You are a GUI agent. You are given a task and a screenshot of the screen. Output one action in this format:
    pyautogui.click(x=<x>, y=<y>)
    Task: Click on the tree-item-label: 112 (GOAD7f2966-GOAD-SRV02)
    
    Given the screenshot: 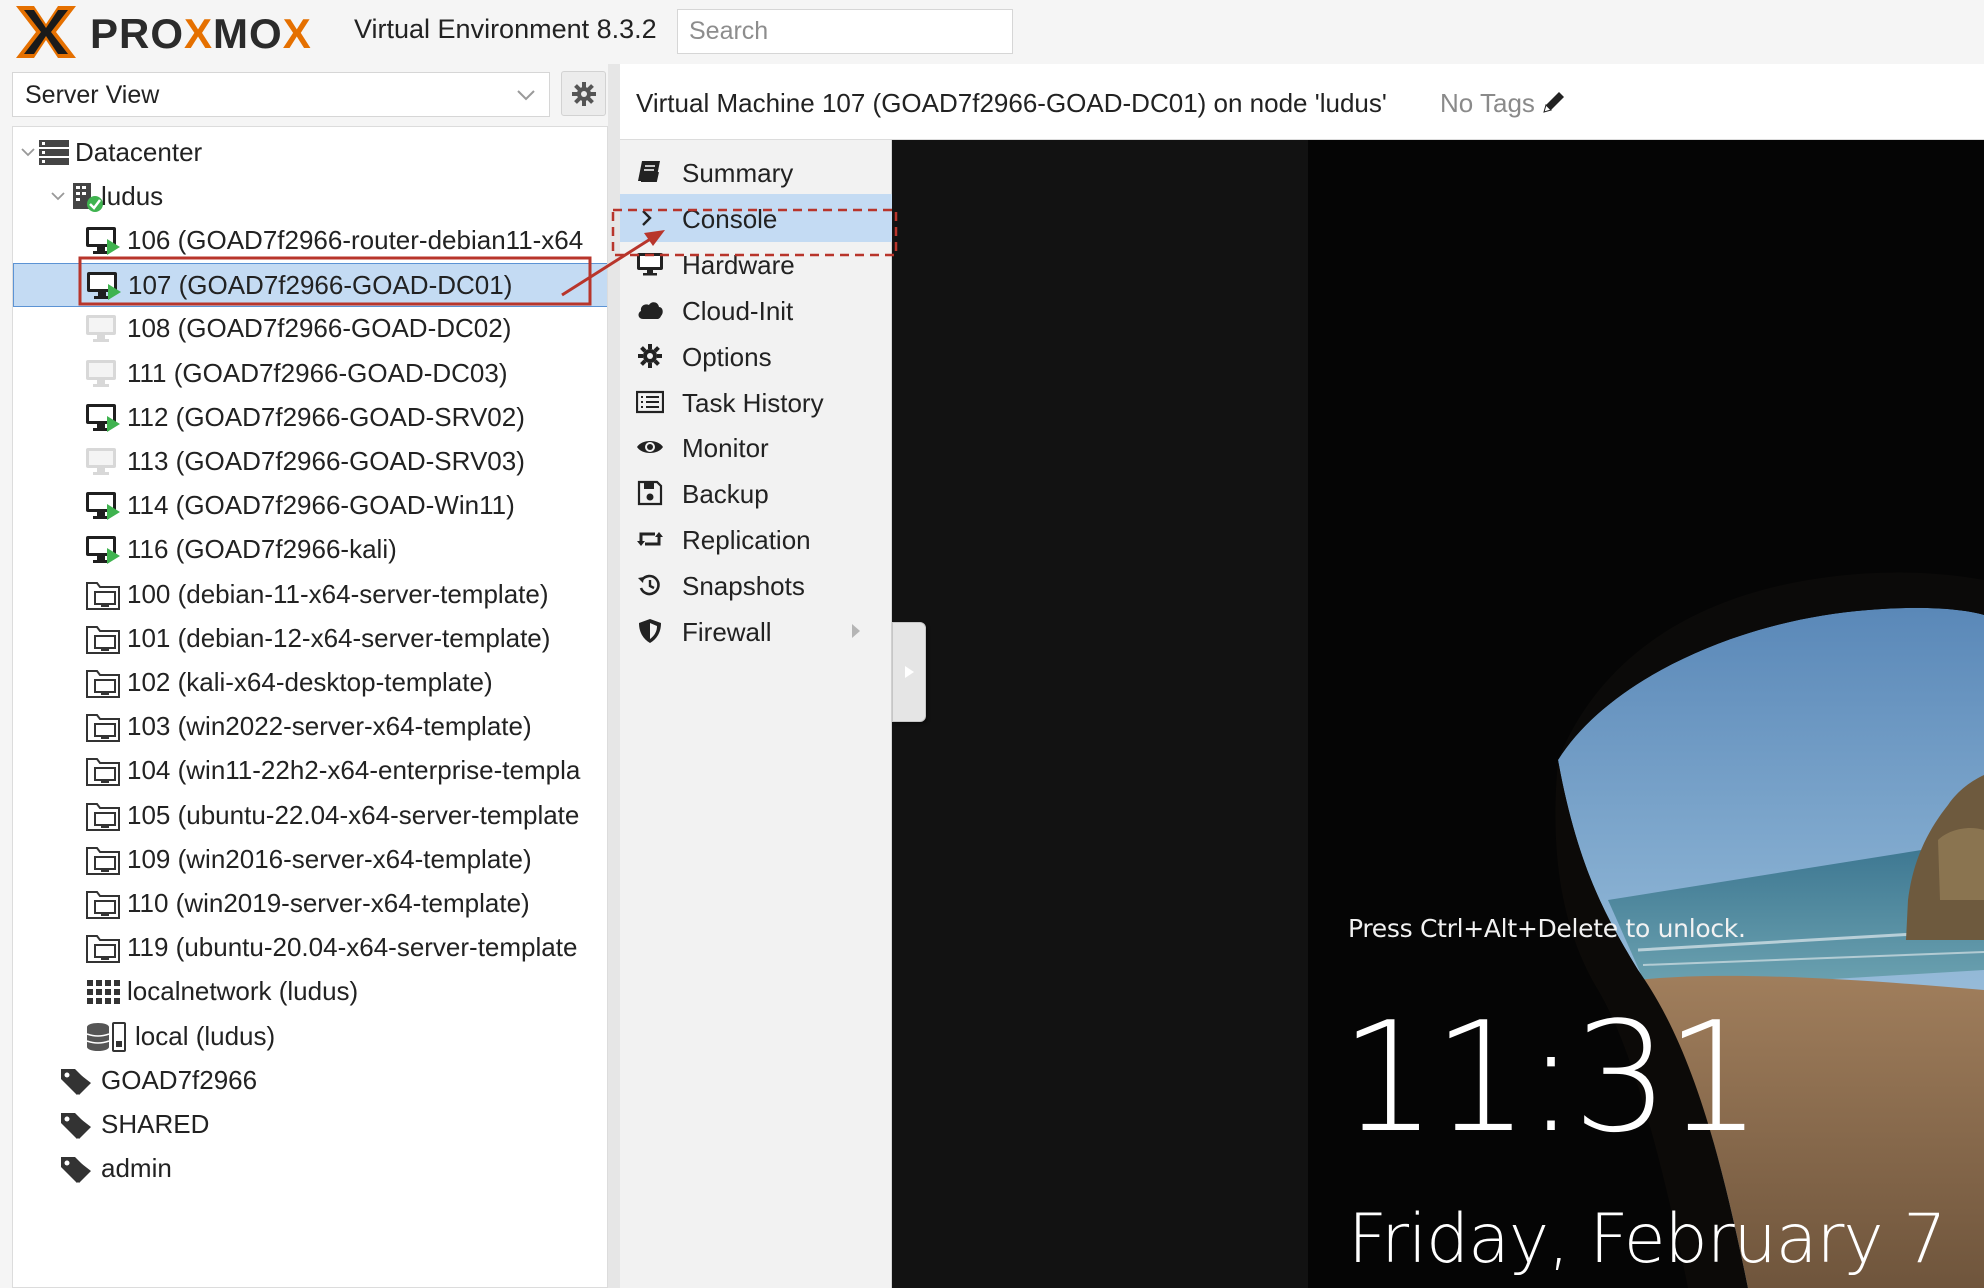 What is the action you would take?
    pyautogui.click(x=326, y=416)
    